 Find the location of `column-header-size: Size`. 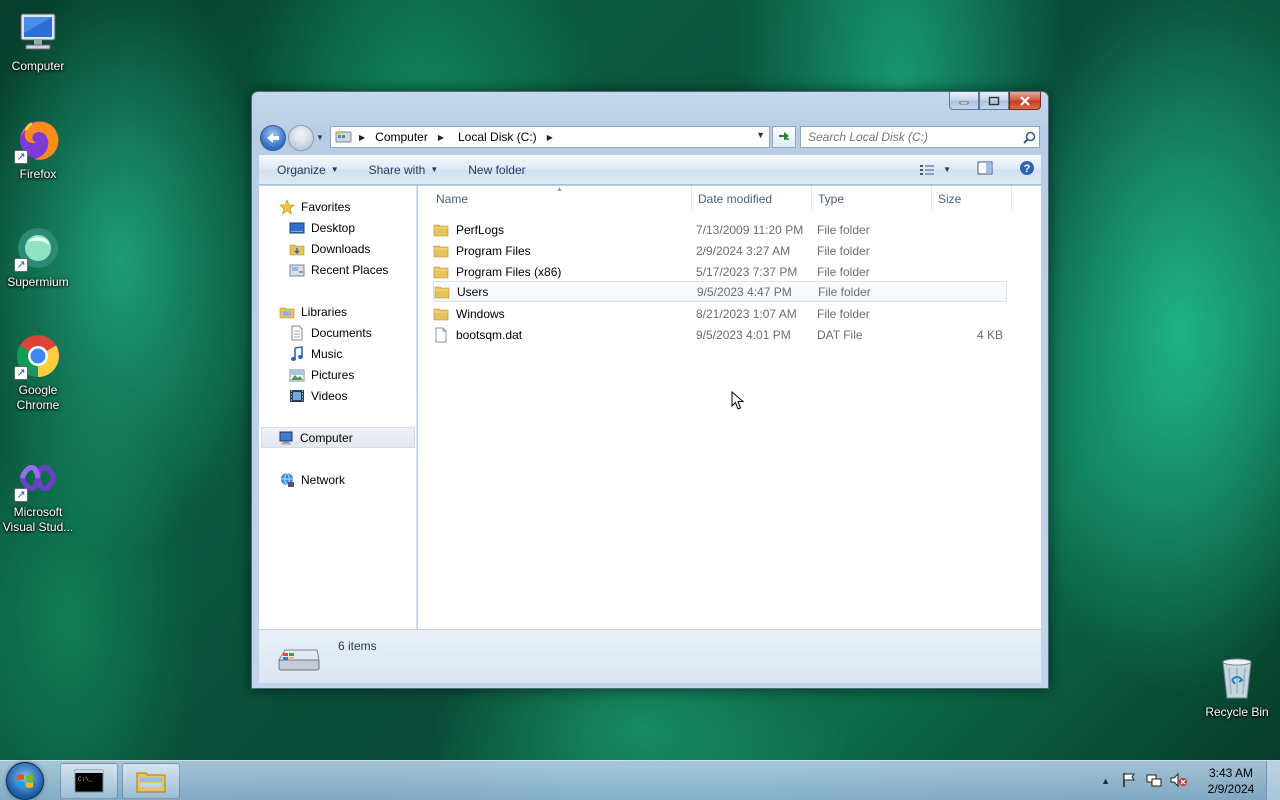

column-header-size: Size is located at coordinates (972, 199).